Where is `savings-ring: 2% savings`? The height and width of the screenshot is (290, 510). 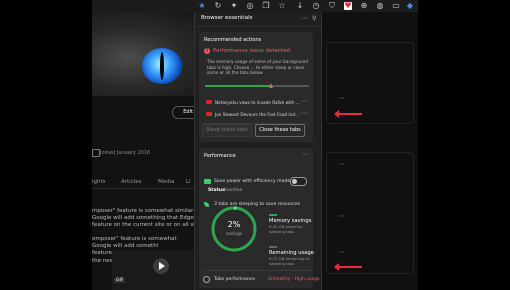 savings-ring: 2% savings is located at coordinates (234, 229).